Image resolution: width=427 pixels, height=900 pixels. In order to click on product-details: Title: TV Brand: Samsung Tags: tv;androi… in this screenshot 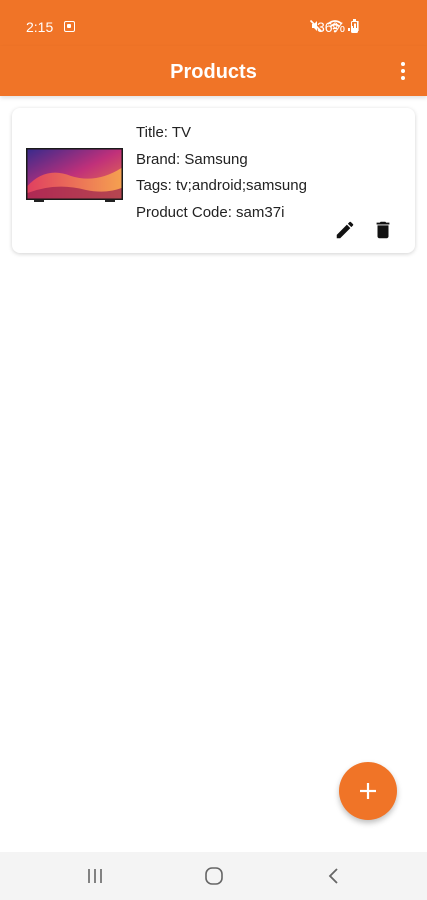, I will do `click(221, 173)`.